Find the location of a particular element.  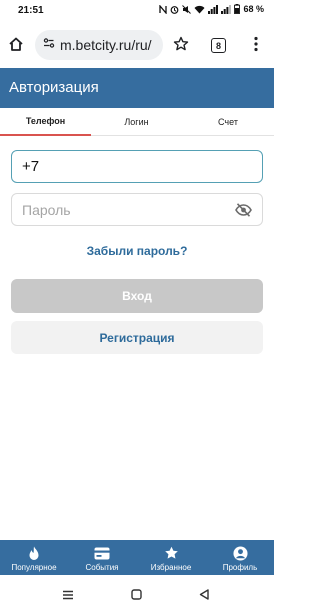

status-bar: 21:51 68 % is located at coordinates (137, 11).